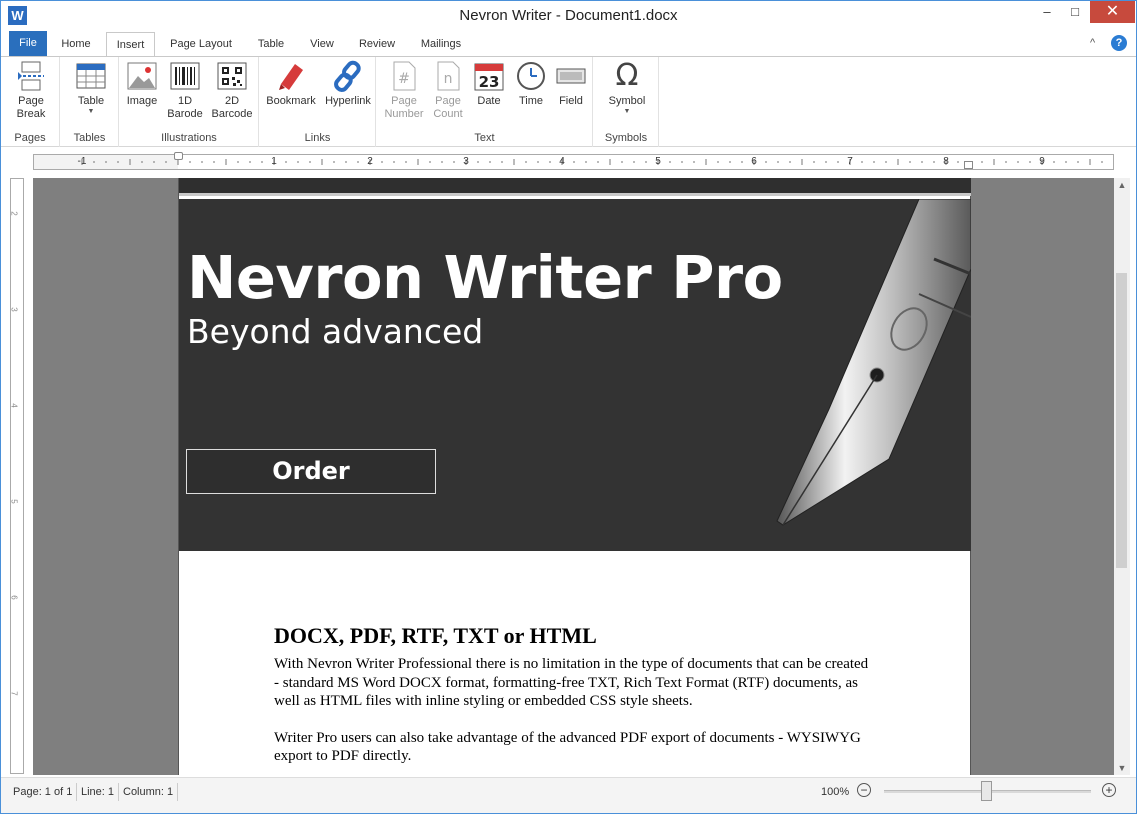  What do you see at coordinates (1109, 790) in the screenshot?
I see `zoom-in-icon: +` at bounding box center [1109, 790].